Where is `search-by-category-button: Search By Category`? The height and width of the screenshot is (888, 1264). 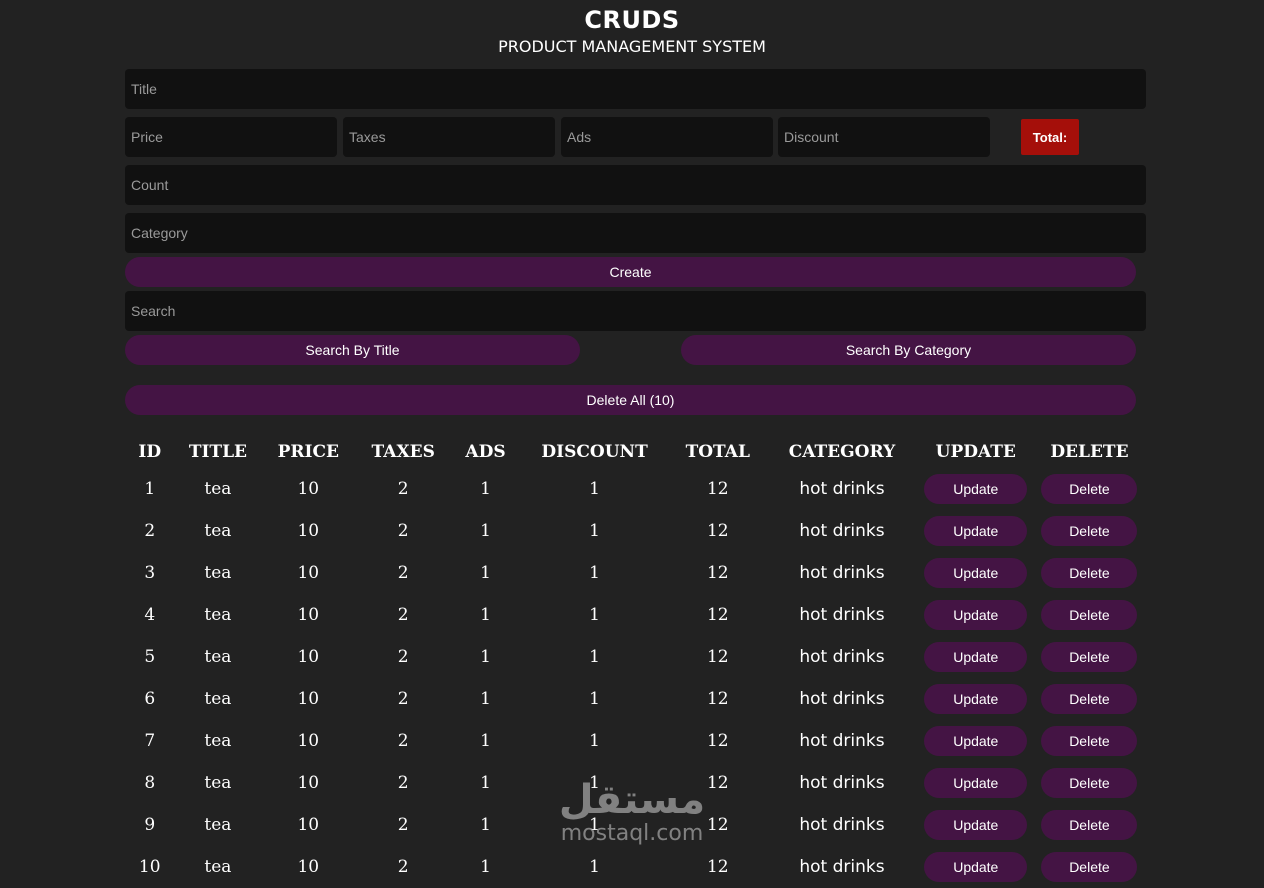
search-by-category-button: Search By Category is located at coordinates (908, 350).